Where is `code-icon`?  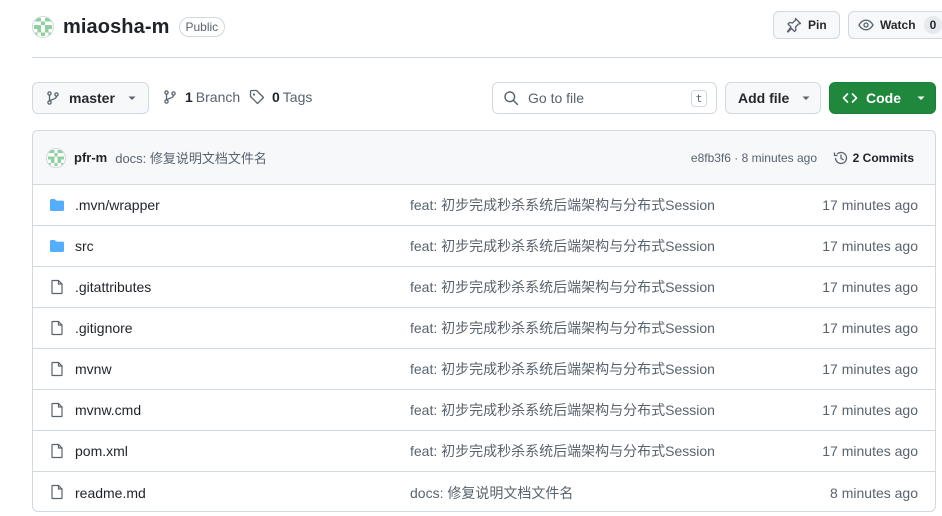 code-icon is located at coordinates (850, 98).